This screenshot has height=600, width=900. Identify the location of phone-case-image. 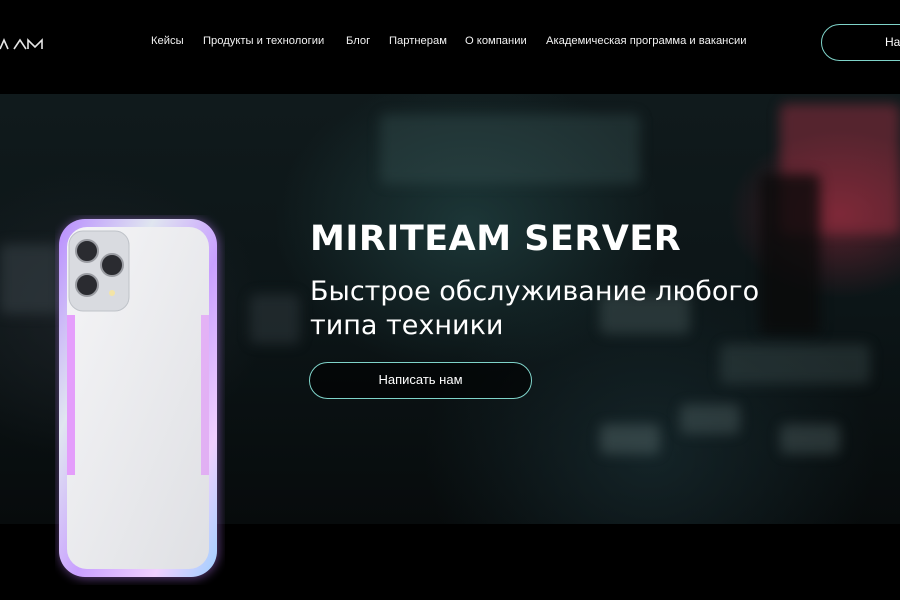
(139, 399).